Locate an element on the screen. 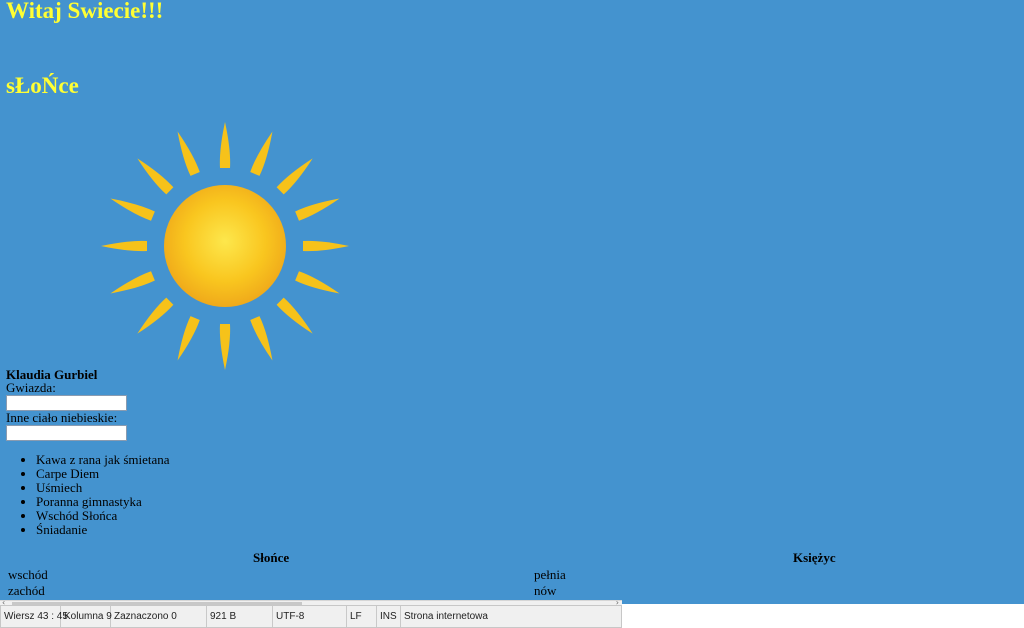 The image size is (1024, 628). other-body-input is located at coordinates (66, 433).